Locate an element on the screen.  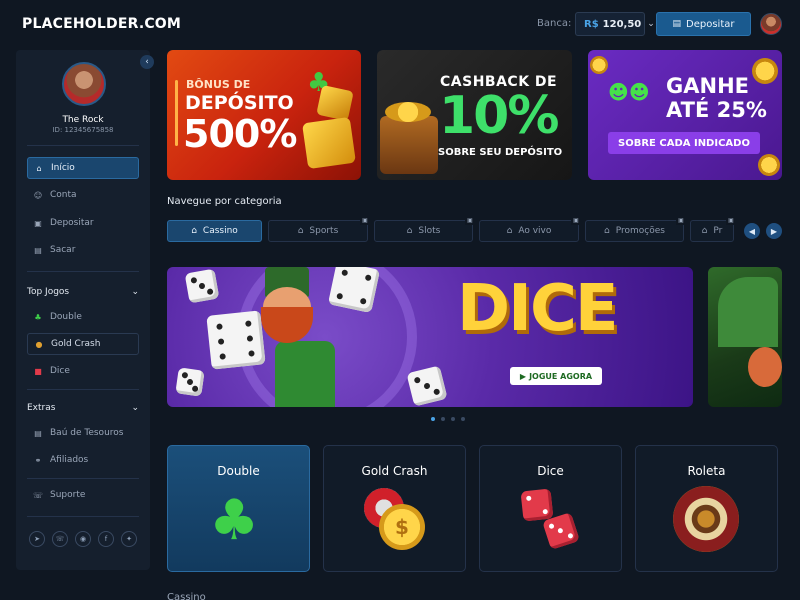
sidebar-item-afiliados: ⚭ Afiliados is located at coordinates (83, 460).